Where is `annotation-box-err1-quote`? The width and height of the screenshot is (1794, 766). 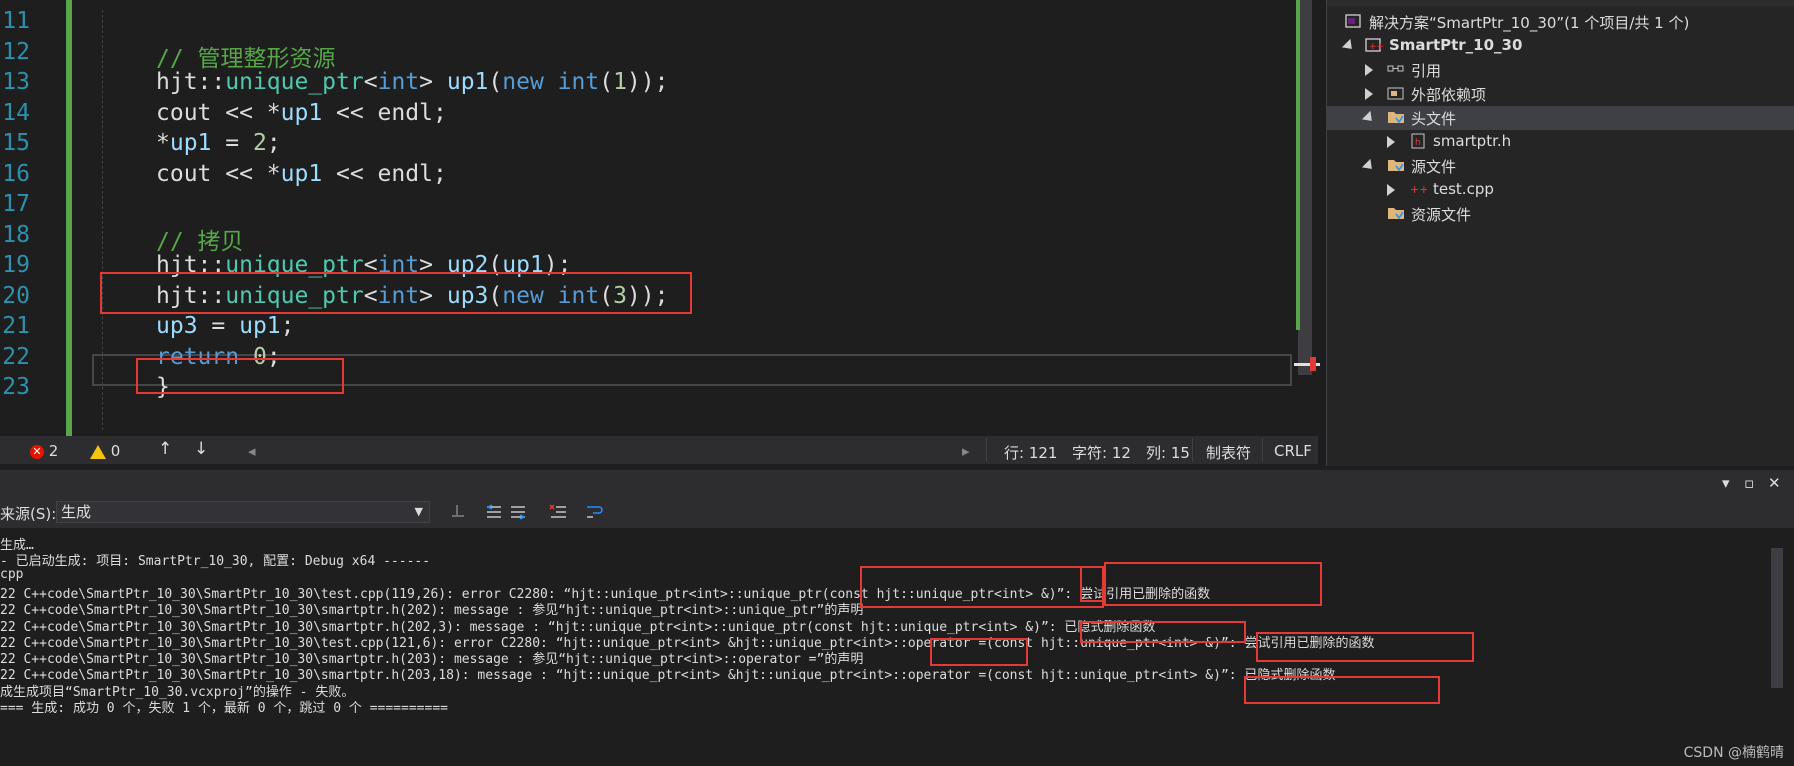
annotation-box-err1-quote is located at coordinates (1092, 584).